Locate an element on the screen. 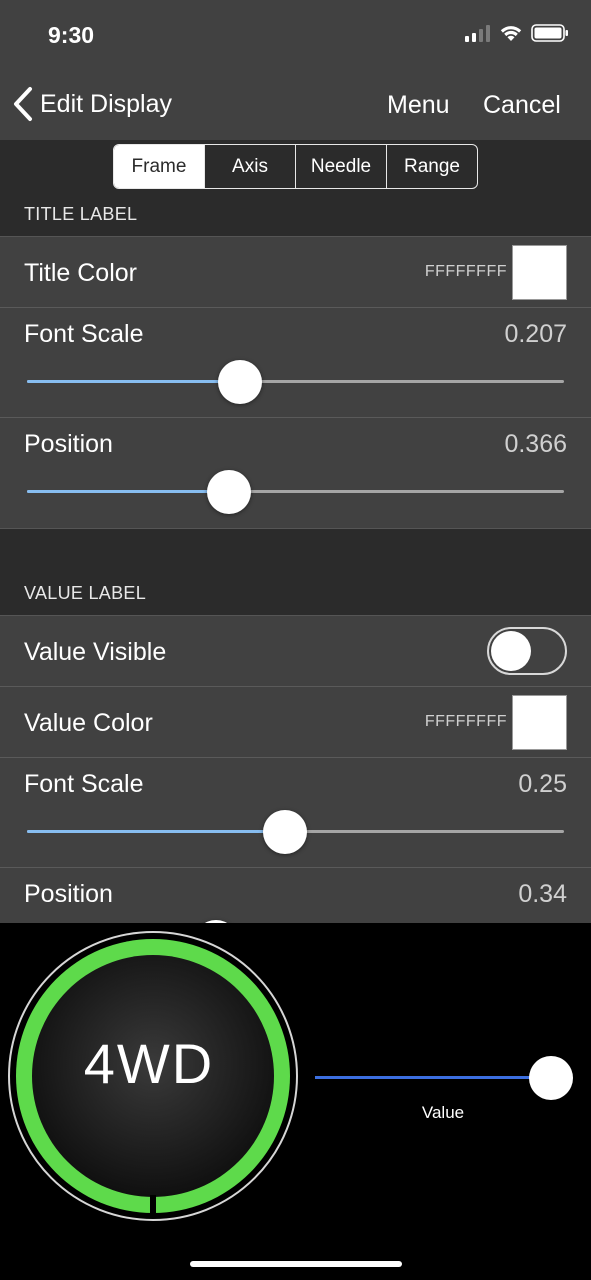 The image size is (591, 1280). value-font-scale-row: Font Scale 0.25 is located at coordinates (295, 813).